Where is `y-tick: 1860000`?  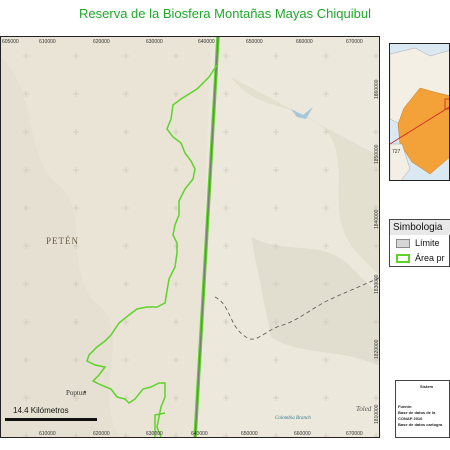
y-tick: 1860000 is located at coordinates (377, 89).